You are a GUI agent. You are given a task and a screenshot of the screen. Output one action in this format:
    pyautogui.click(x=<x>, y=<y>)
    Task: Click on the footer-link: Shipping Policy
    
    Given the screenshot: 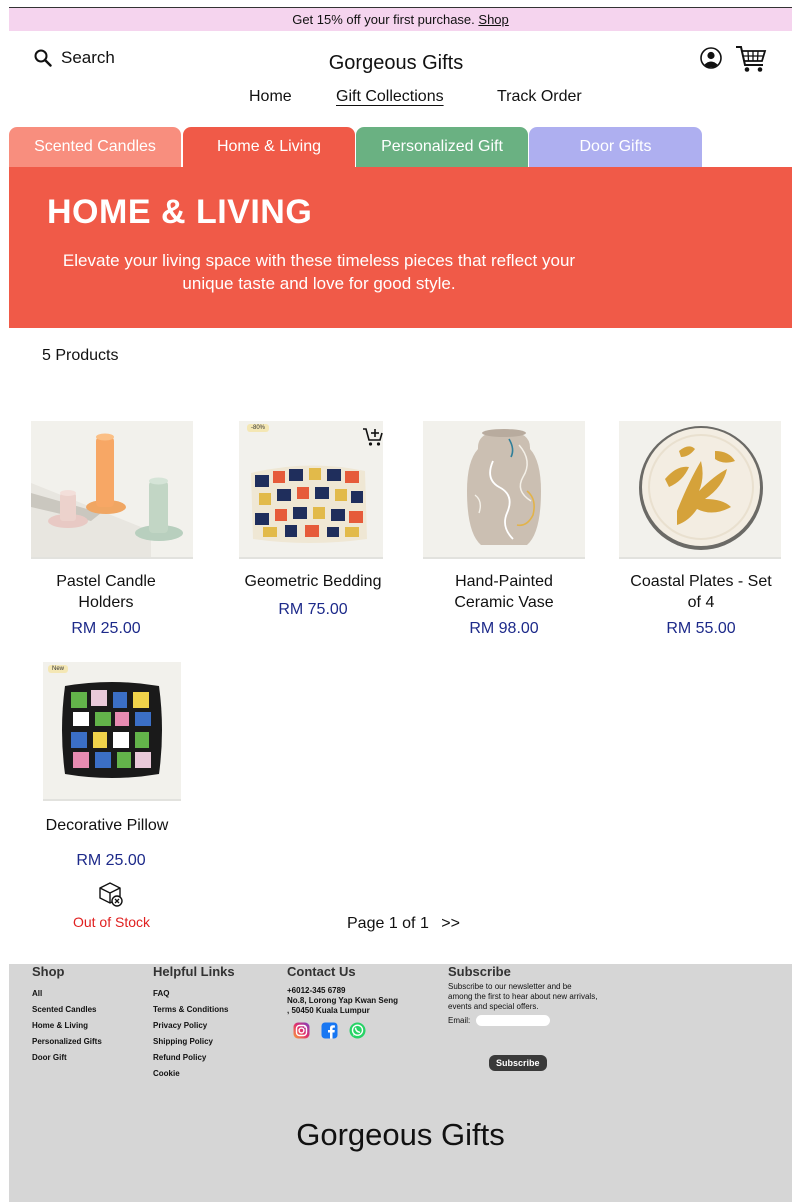 What is the action you would take?
    pyautogui.click(x=194, y=1042)
    